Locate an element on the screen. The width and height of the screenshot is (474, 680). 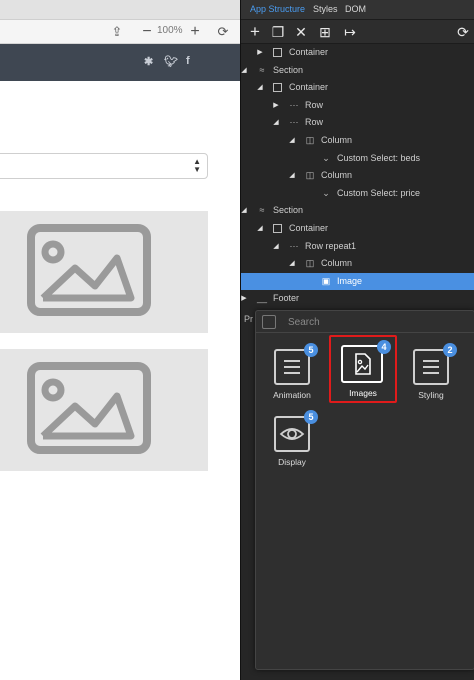
count-badge: 4 is located at coordinates (384, 347).